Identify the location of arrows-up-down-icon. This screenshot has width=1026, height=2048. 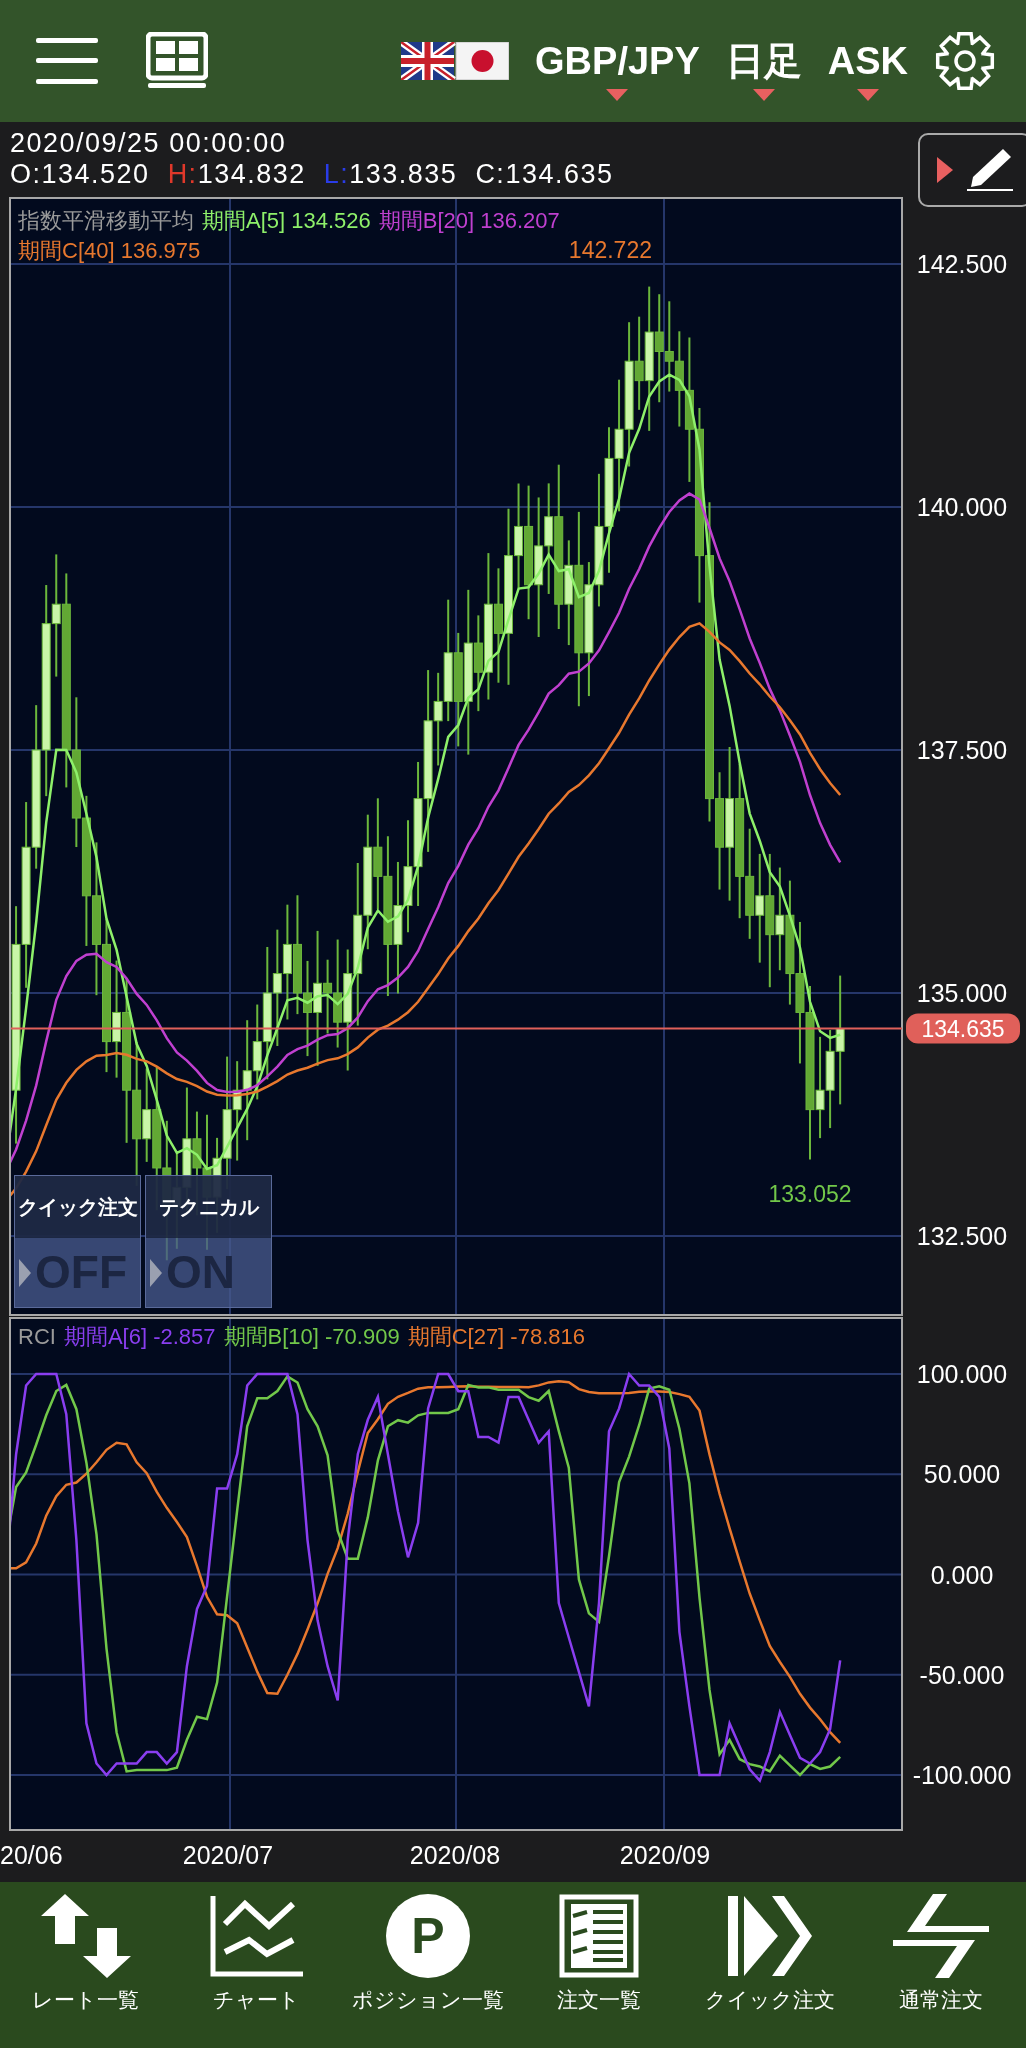
(85, 1936).